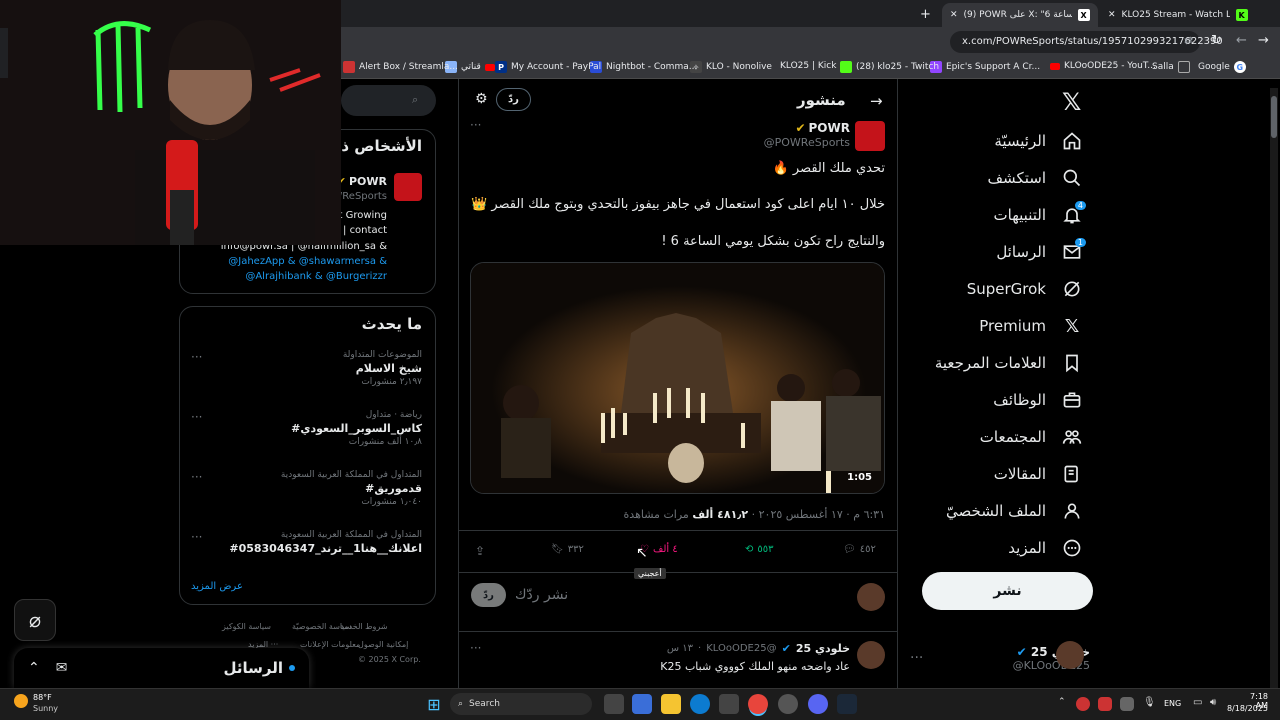  Describe the element at coordinates (1247, 708) in the screenshot. I see `clock-date: 8/18/2025` at that location.